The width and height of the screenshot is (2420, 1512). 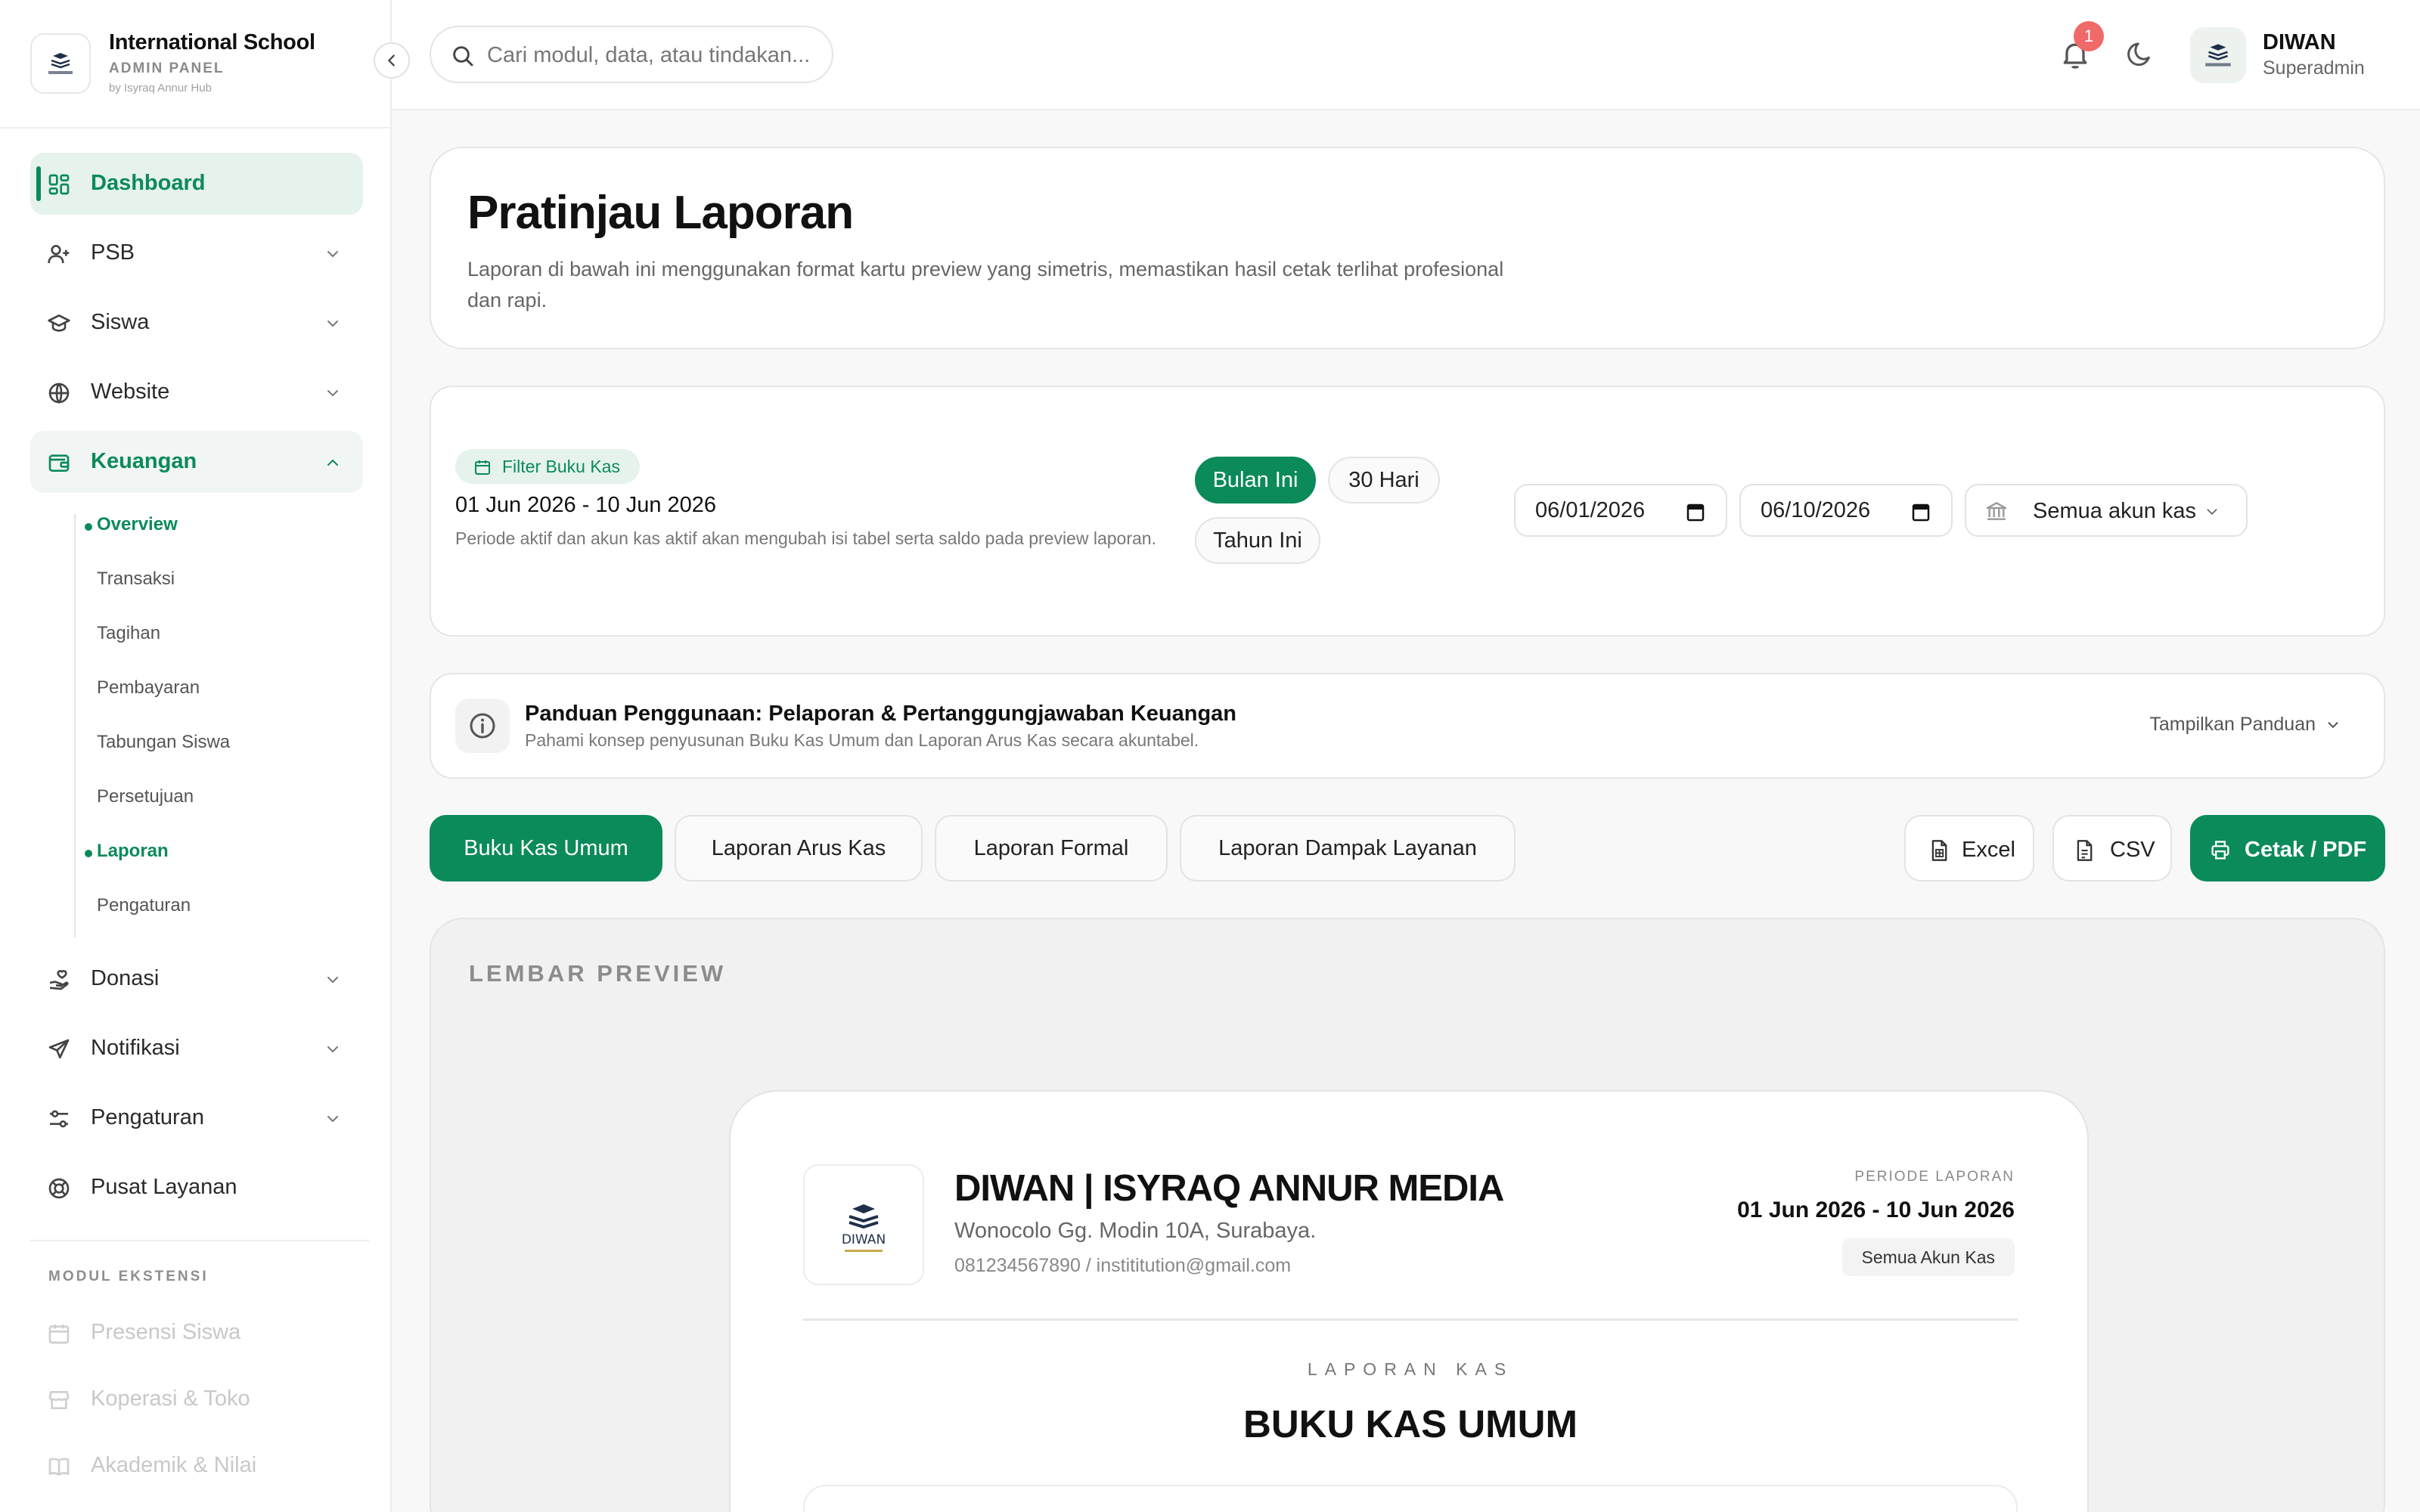 I want to click on user-name: DIWAN, so click(x=2299, y=42).